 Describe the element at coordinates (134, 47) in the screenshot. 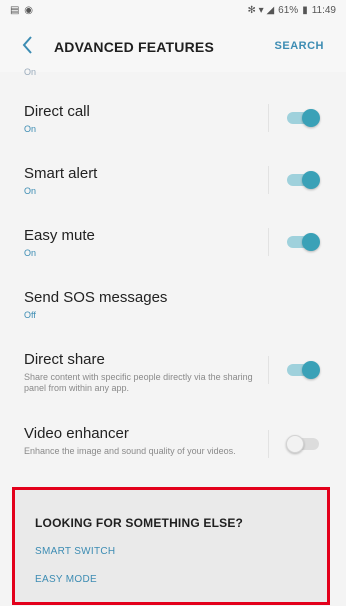

I see `page-title: ADVANCED FEATURES` at that location.